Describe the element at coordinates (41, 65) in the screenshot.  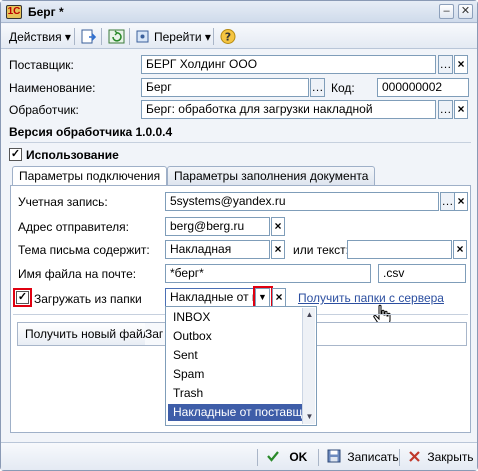
I see `supplier-label: Поставщик:` at that location.